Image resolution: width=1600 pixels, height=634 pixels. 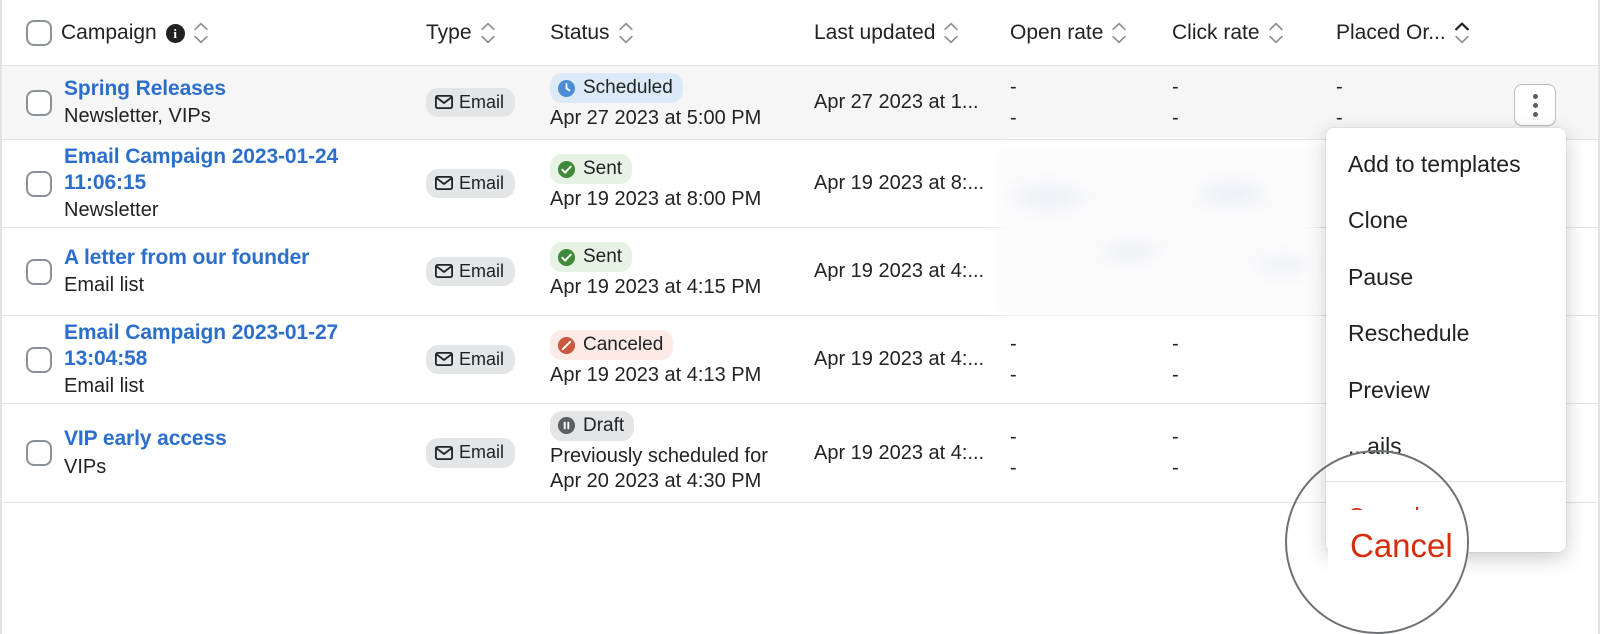 I want to click on column-label-type: Type, so click(x=449, y=32).